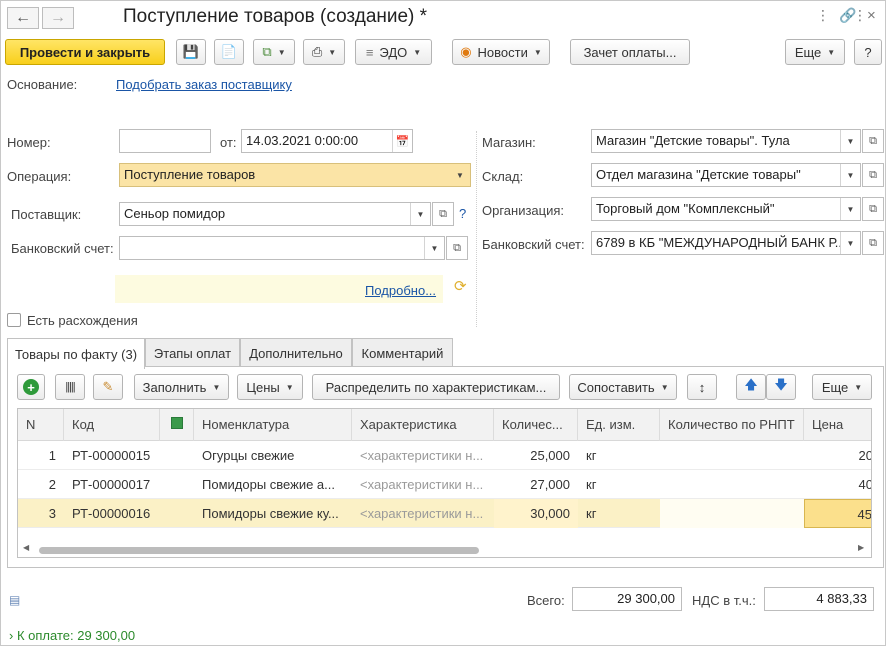 Image resolution: width=886 pixels, height=646 pixels. Describe the element at coordinates (393, 52) in the screenshot. I see `edo-button: ≡ ЭДО ▼` at that location.